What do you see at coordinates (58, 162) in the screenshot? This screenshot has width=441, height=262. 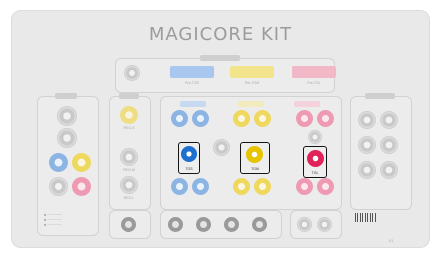 I see `left-knob-blue` at bounding box center [58, 162].